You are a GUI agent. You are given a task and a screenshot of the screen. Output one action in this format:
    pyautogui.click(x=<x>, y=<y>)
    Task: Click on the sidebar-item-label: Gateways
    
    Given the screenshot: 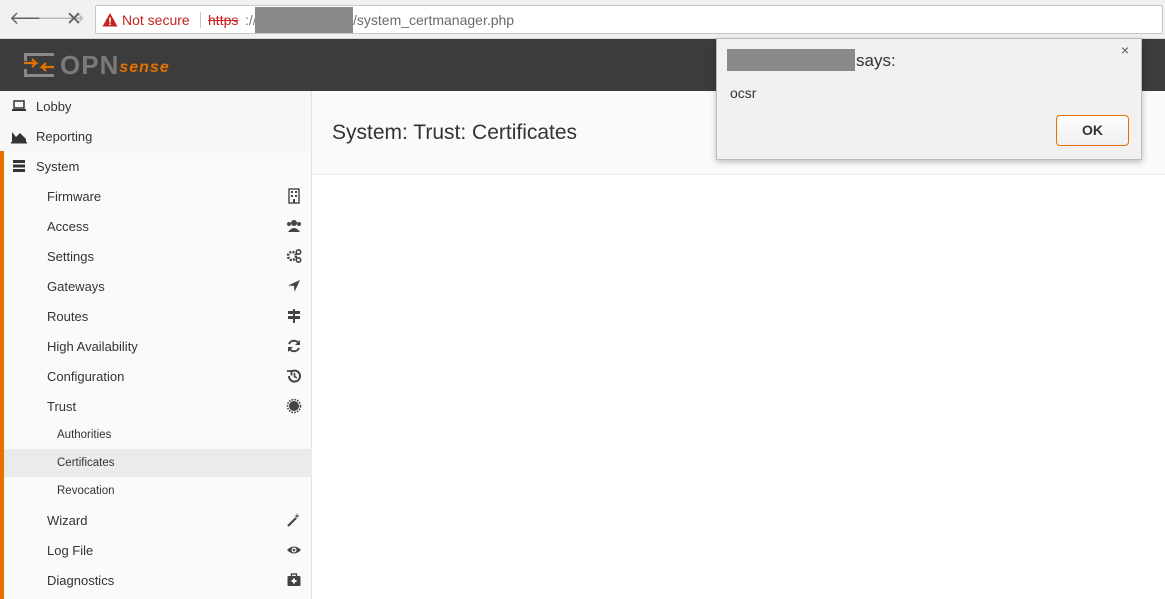 What is the action you would take?
    pyautogui.click(x=76, y=286)
    